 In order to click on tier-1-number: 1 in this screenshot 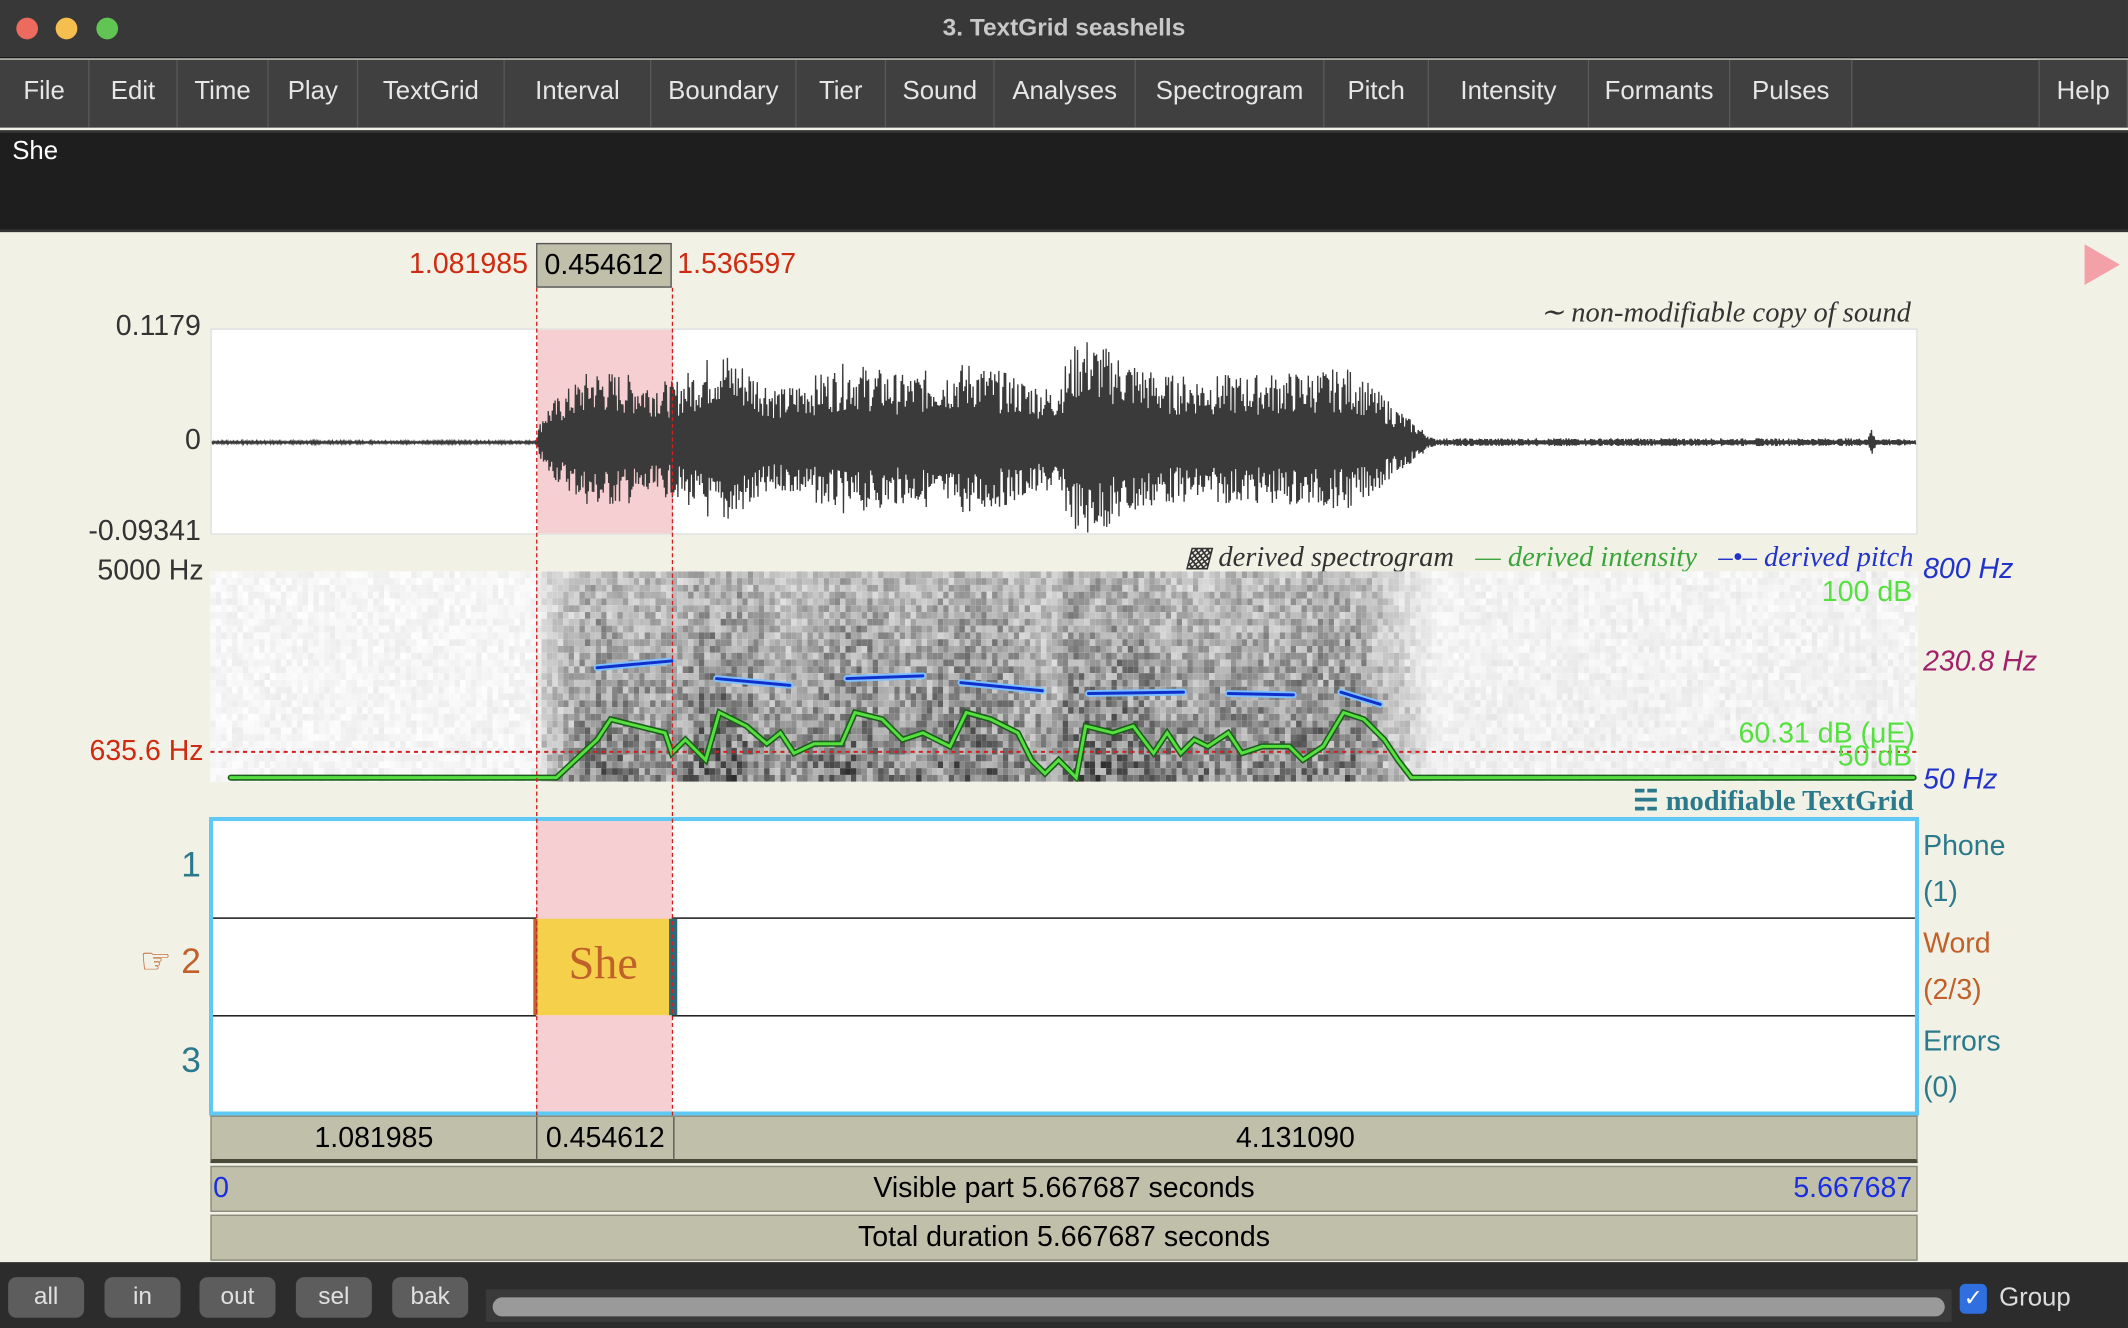, I will do `click(191, 865)`.